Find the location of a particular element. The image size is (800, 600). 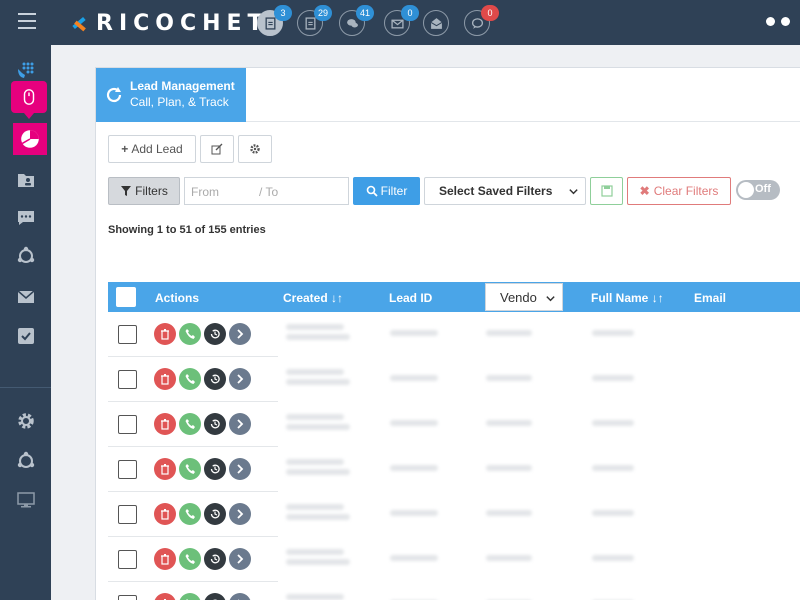

sidebar-item-mouse is located at coordinates (29, 100).